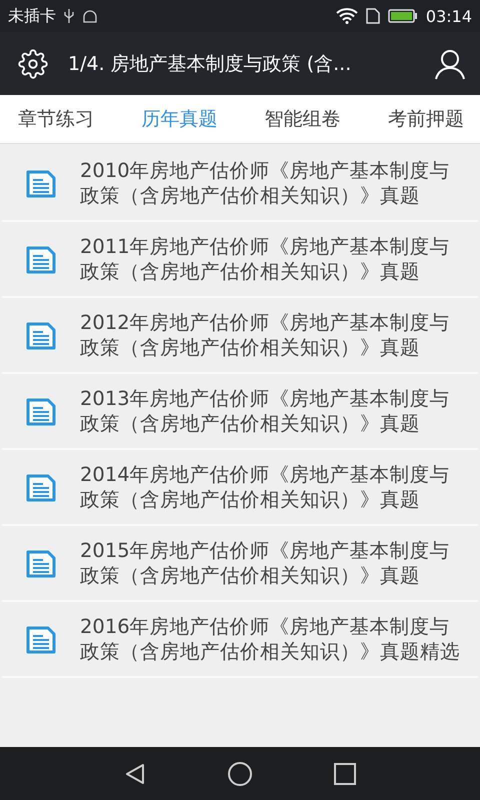 This screenshot has height=800, width=480. Describe the element at coordinates (272, 335) in the screenshot. I see `exam-title: 2012年房地产估价师《房地产基本制度与政策（含房地产估价相关知识）》真题` at that location.